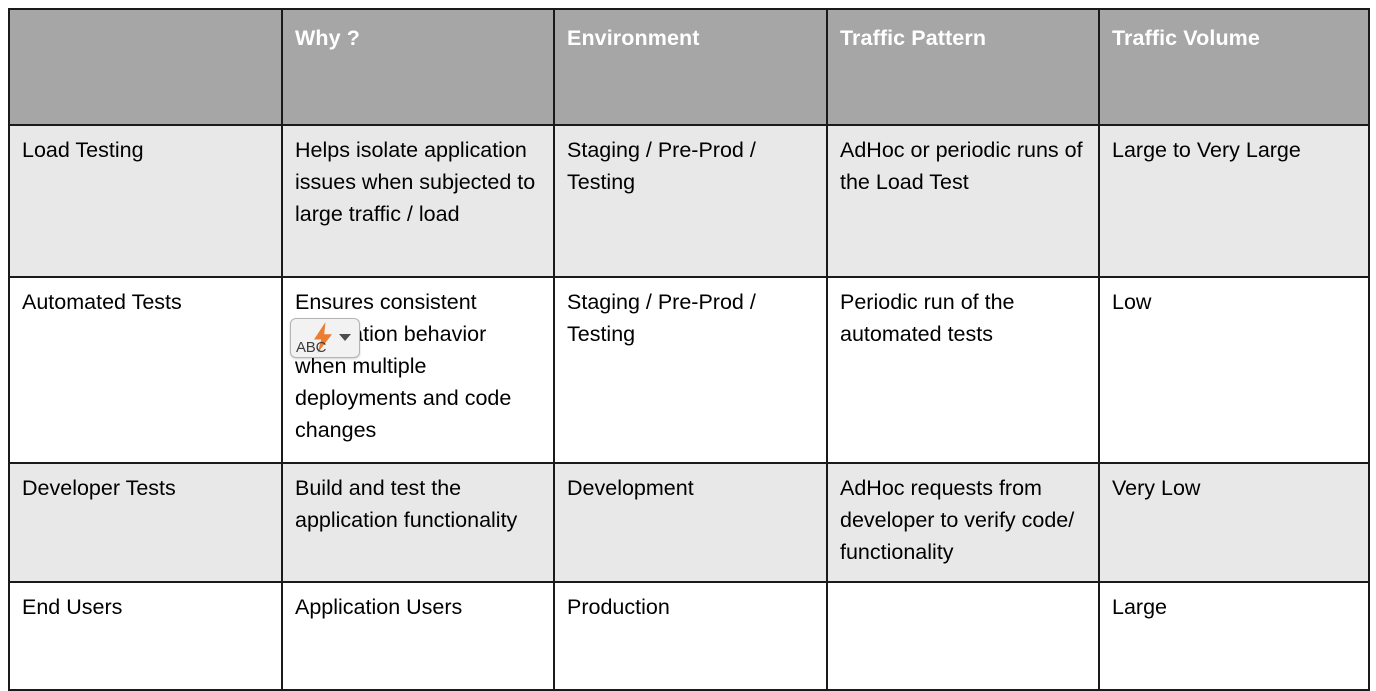 Image resolution: width=1376 pixels, height=691 pixels. Describe the element at coordinates (963, 67) in the screenshot. I see `column-header-traffic-pattern: Traffic Pattern` at that location.